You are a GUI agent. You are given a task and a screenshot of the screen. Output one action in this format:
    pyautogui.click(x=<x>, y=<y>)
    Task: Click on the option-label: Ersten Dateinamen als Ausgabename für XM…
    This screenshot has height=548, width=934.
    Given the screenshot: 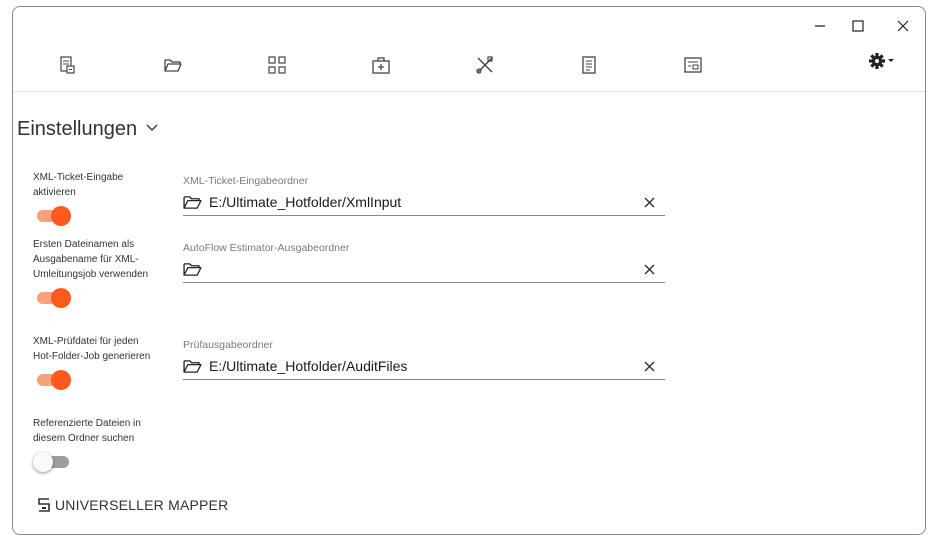 What is the action you would take?
    pyautogui.click(x=91, y=259)
    